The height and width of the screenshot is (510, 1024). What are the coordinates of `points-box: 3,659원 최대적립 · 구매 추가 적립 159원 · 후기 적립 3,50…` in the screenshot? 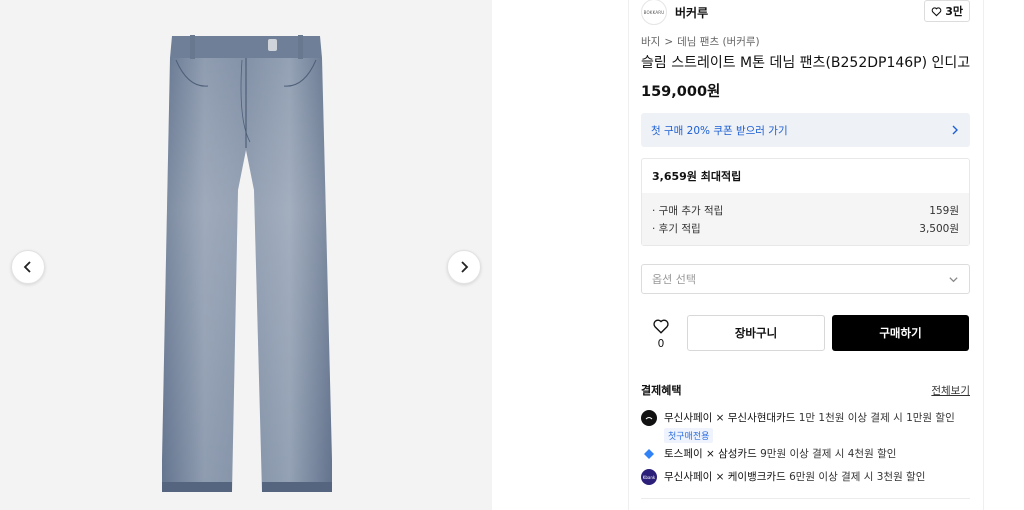 It's located at (805, 202).